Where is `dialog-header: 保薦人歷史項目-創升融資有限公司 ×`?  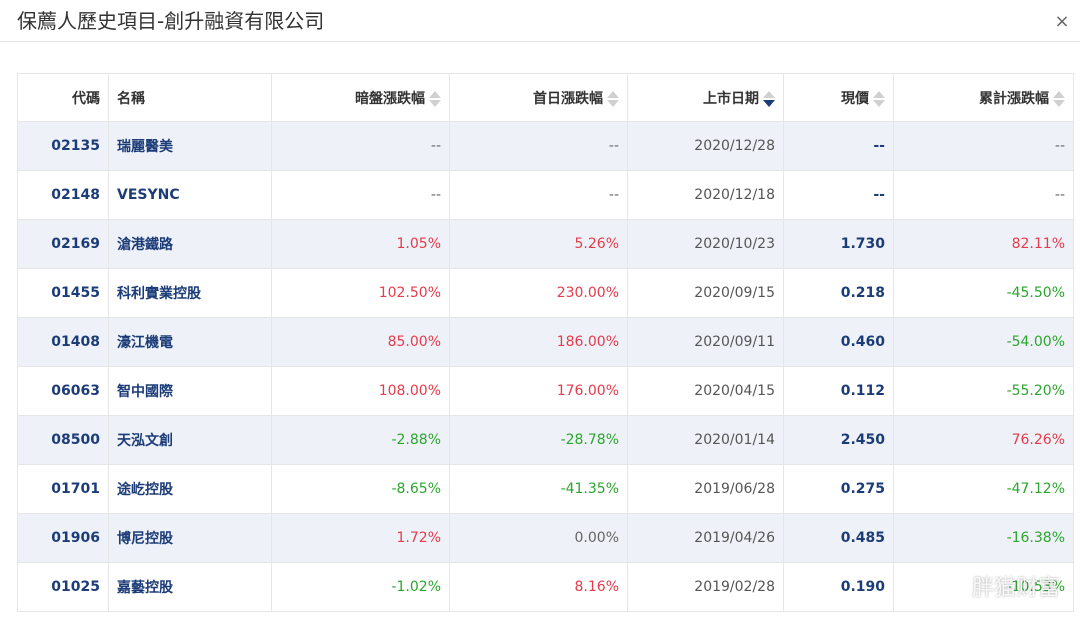 dialog-header: 保薦人歷史項目-創升融資有限公司 × is located at coordinates (540, 21).